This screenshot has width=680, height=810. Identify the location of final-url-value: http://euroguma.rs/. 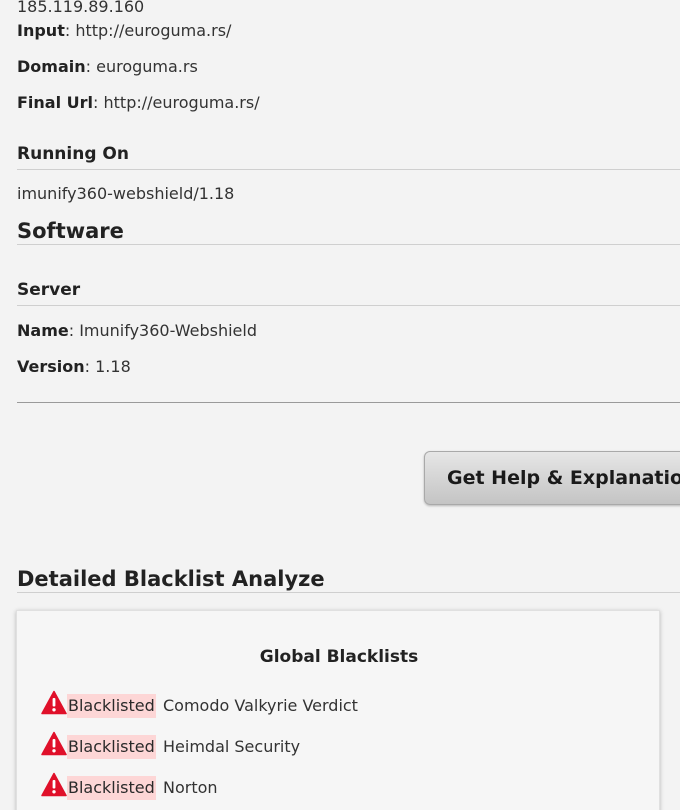
(181, 102).